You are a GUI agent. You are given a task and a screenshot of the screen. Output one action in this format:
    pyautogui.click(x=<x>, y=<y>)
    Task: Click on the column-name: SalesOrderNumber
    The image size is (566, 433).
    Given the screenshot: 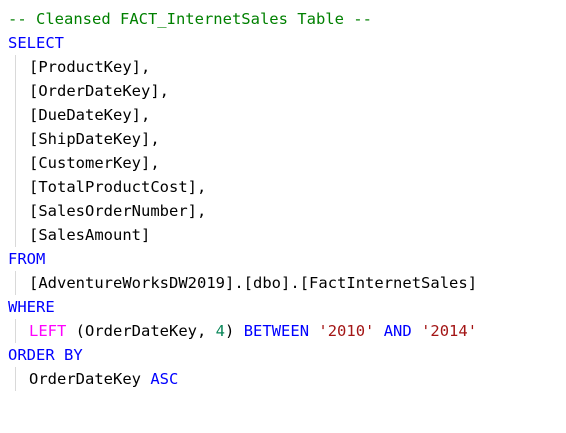 What is the action you would take?
    pyautogui.click(x=113, y=211)
    